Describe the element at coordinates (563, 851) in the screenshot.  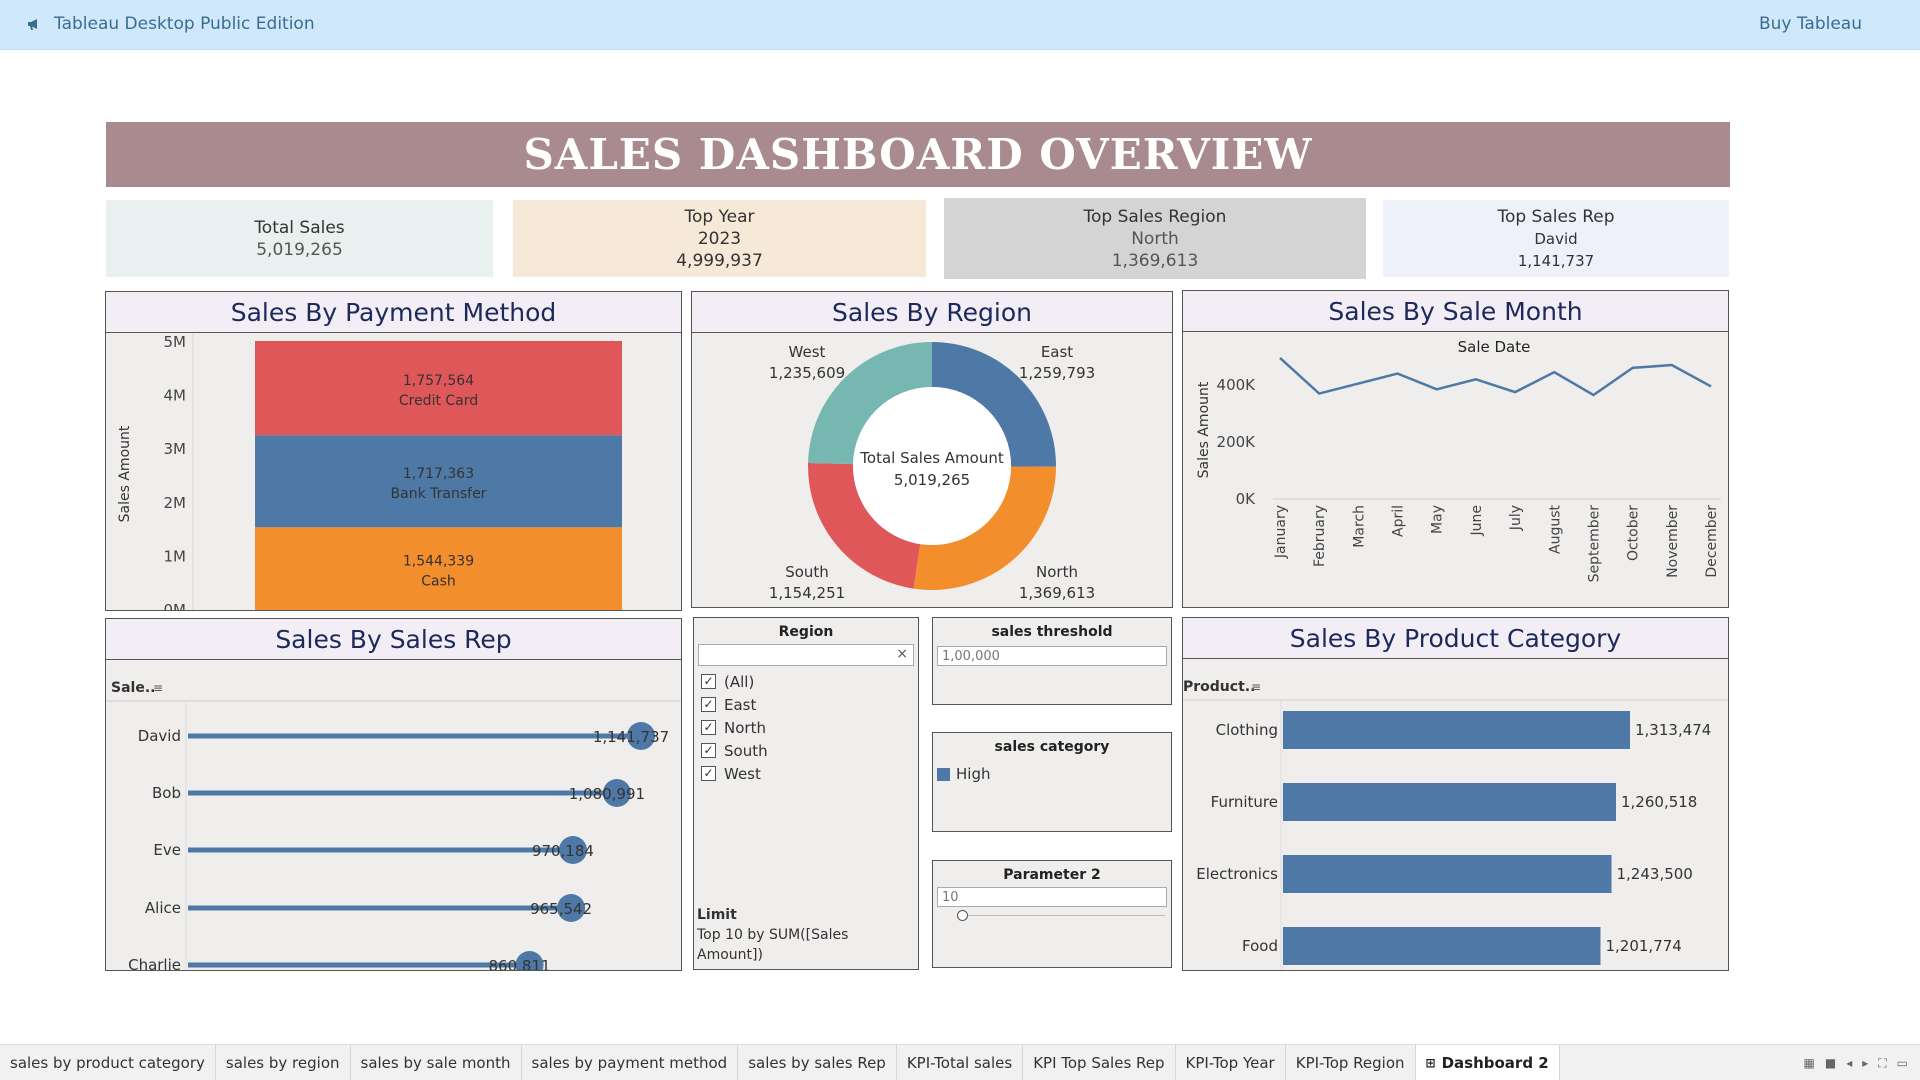
I see `rep-value-label: 970,184` at that location.